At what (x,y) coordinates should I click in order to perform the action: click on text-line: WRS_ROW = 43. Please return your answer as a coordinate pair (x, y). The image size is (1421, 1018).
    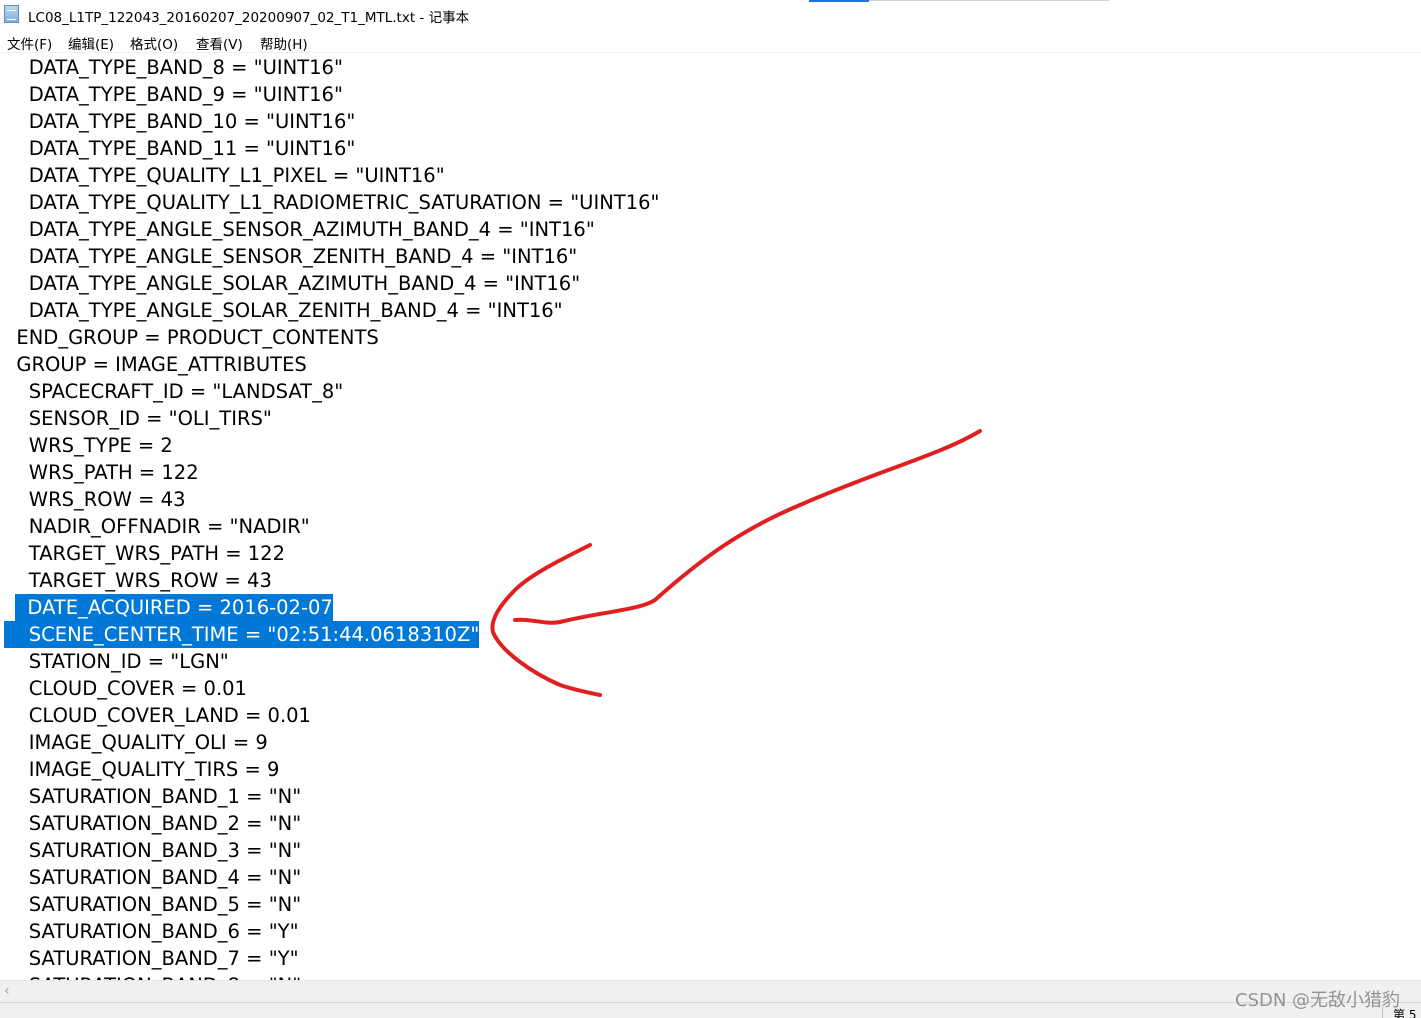
    Looking at the image, I should click on (95, 499).